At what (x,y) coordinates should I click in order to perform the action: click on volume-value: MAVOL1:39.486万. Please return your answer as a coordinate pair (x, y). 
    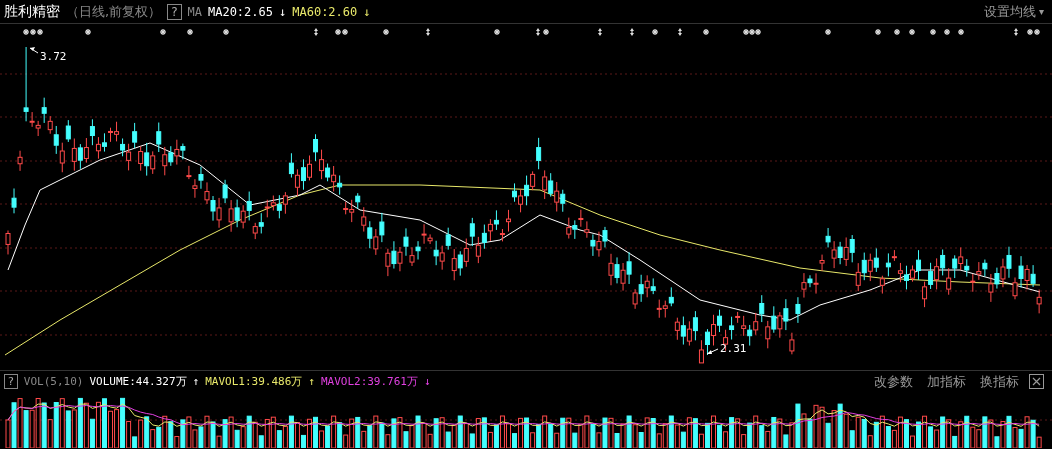
    Looking at the image, I should click on (254, 381).